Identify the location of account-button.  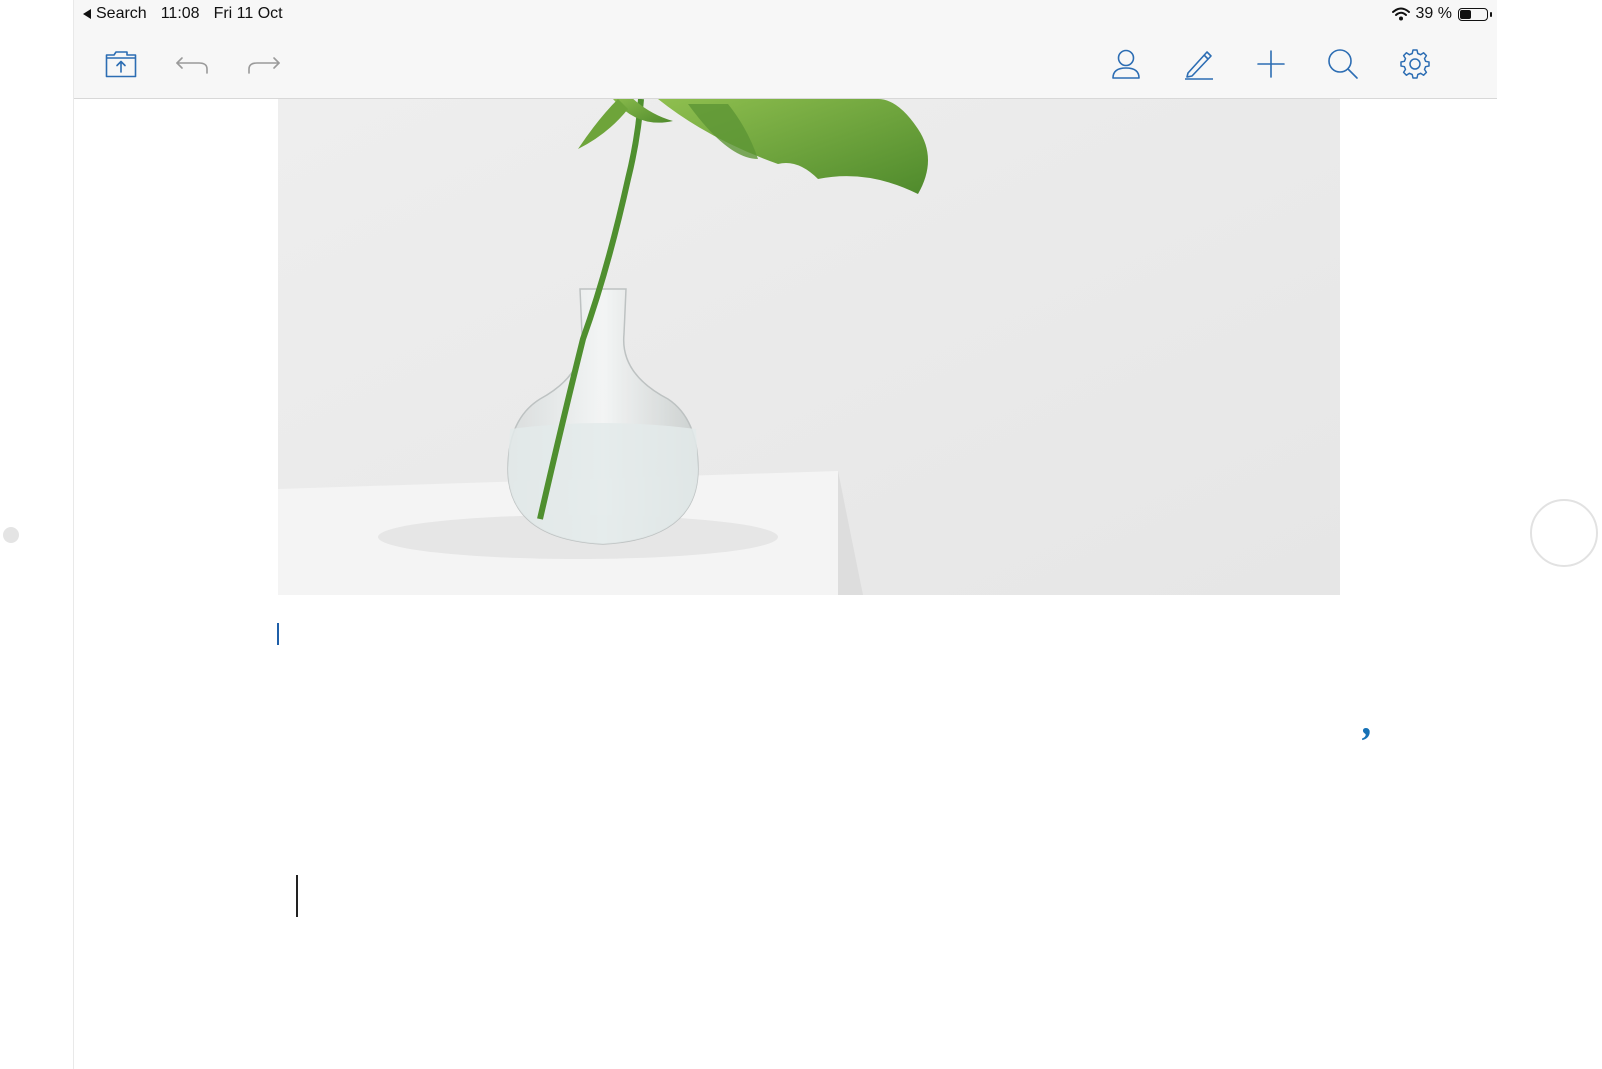
(1126, 64).